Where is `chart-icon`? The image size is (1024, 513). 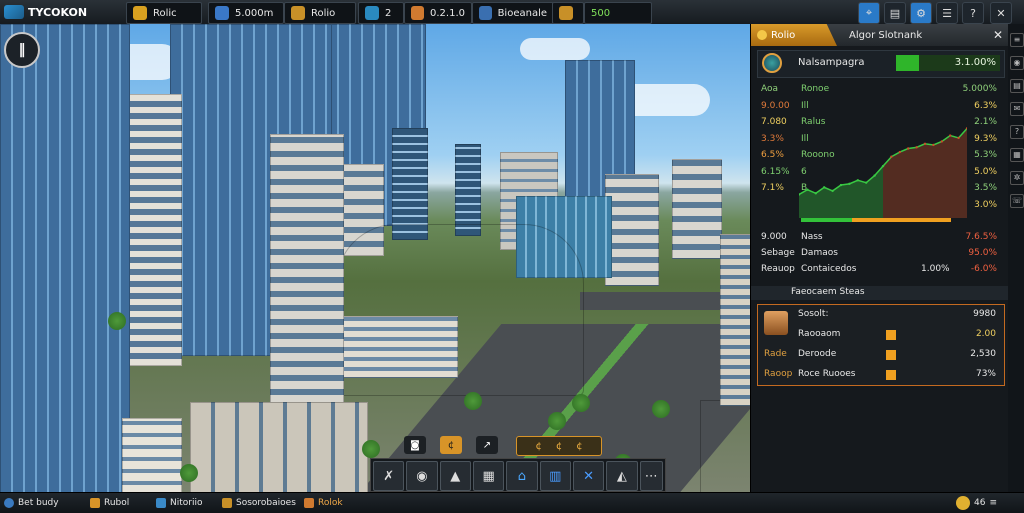
chart-icon is located at coordinates (161, 503).